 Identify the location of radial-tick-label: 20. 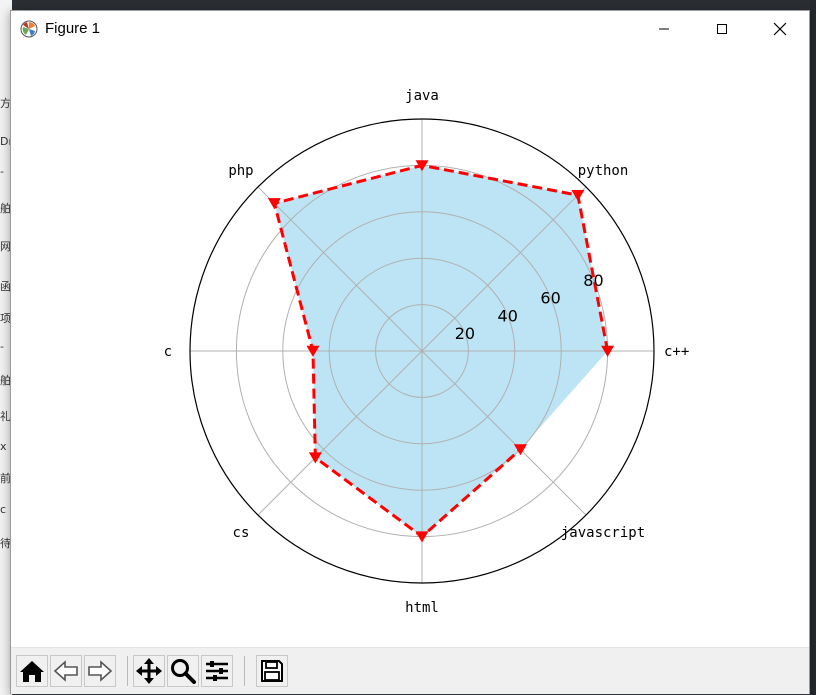
(465, 333).